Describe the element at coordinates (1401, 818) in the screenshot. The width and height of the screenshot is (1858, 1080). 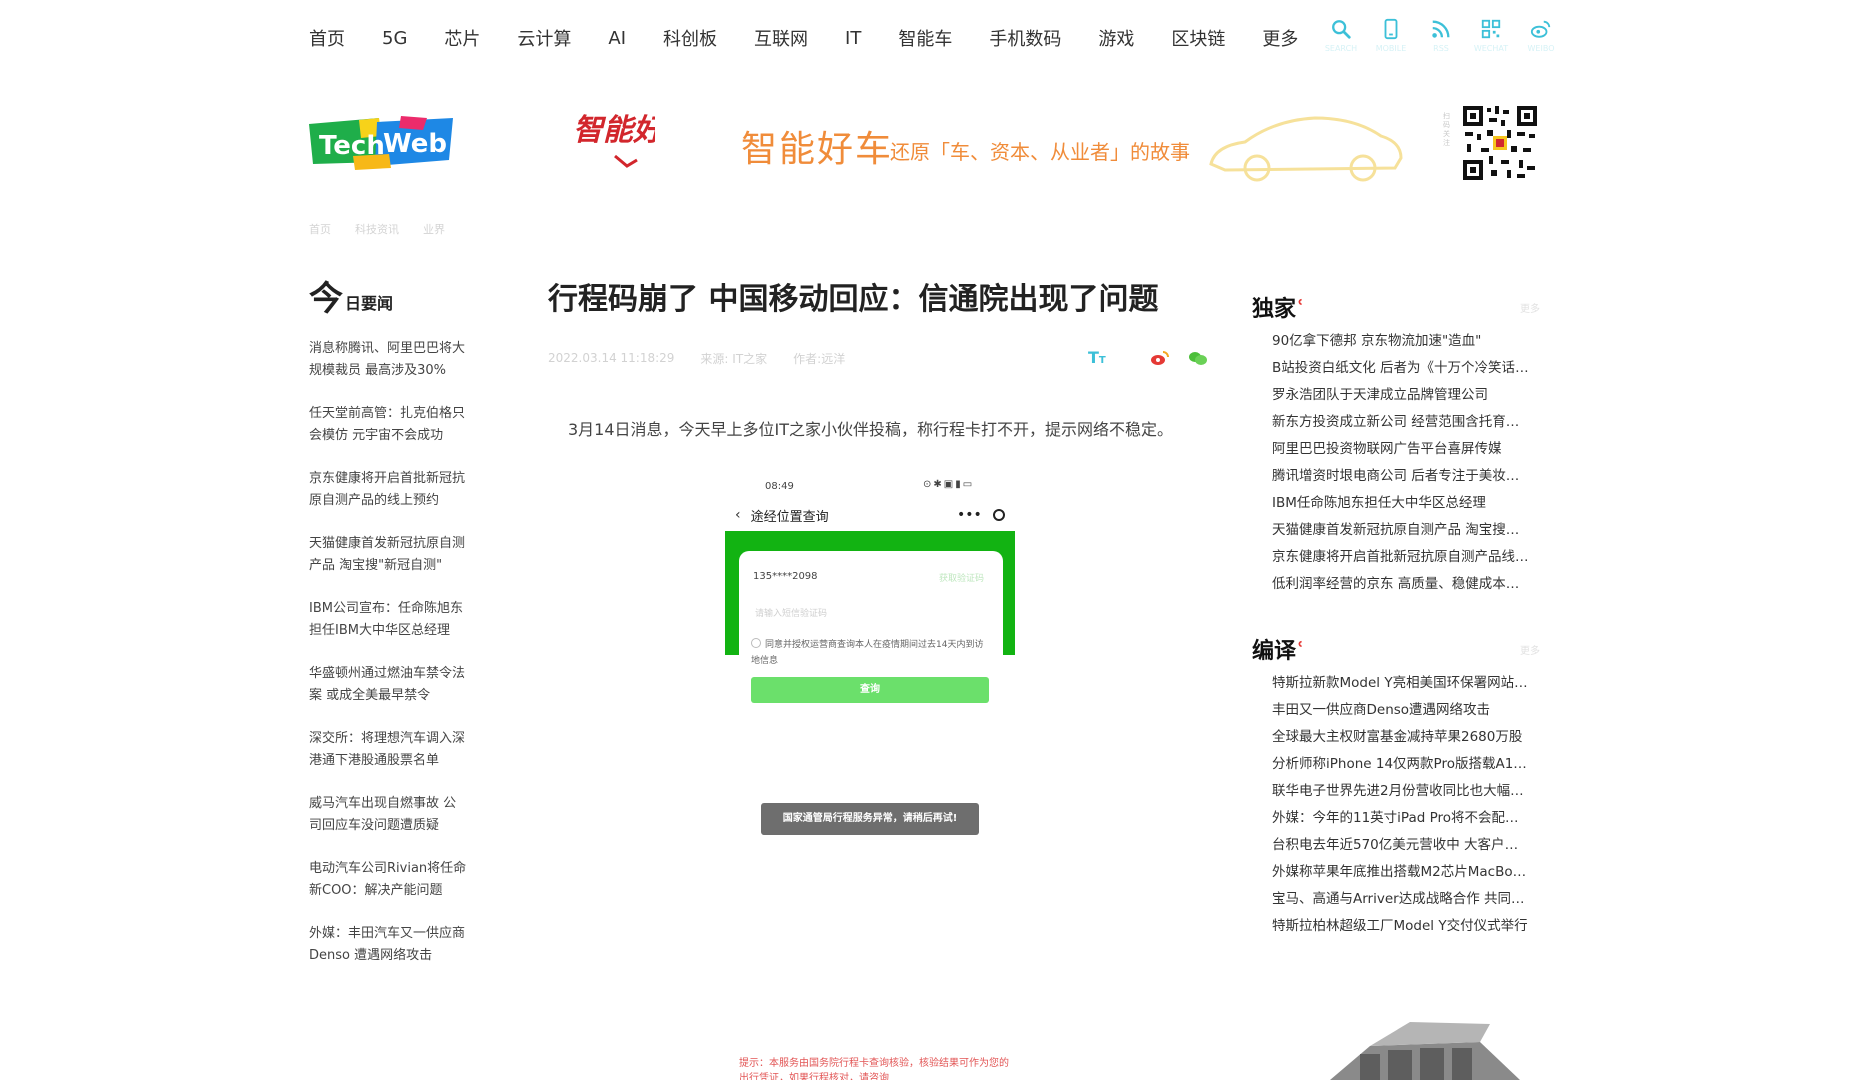
I see `compile-list-item: 外媒：今年的11英寸iPad Pro将不会配备mini-LED` at that location.